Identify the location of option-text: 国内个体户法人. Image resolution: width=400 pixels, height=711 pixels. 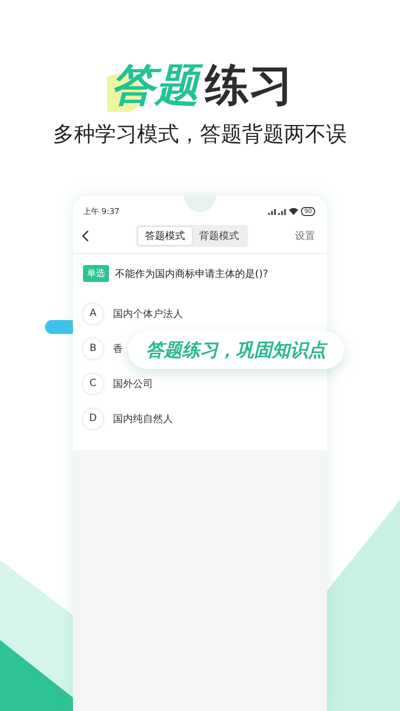
(148, 313).